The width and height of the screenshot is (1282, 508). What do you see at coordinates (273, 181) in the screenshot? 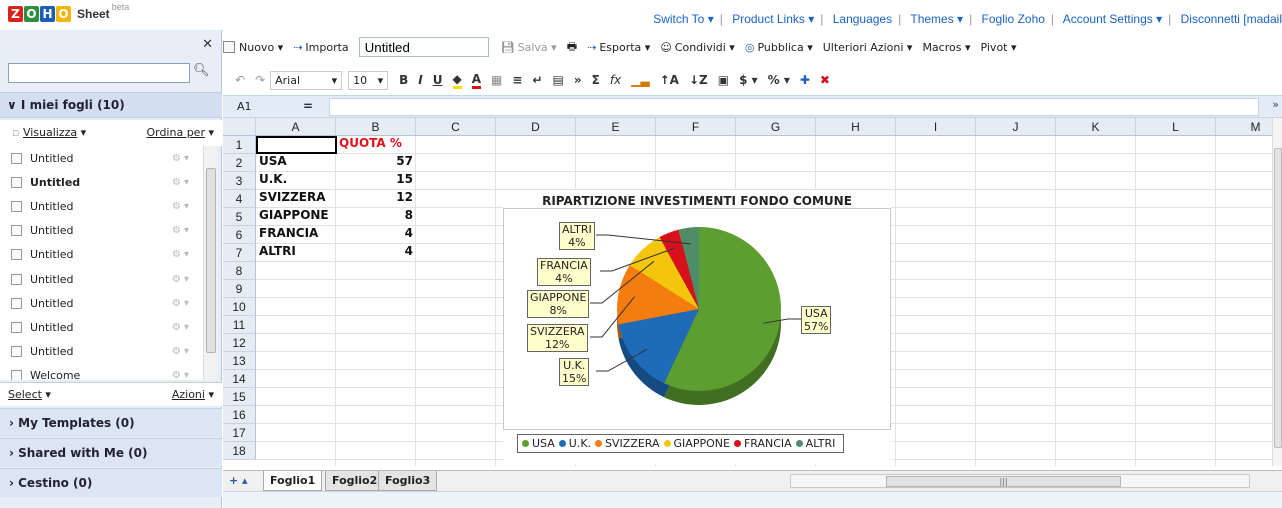
I see `country-cell: U.K.` at bounding box center [273, 181].